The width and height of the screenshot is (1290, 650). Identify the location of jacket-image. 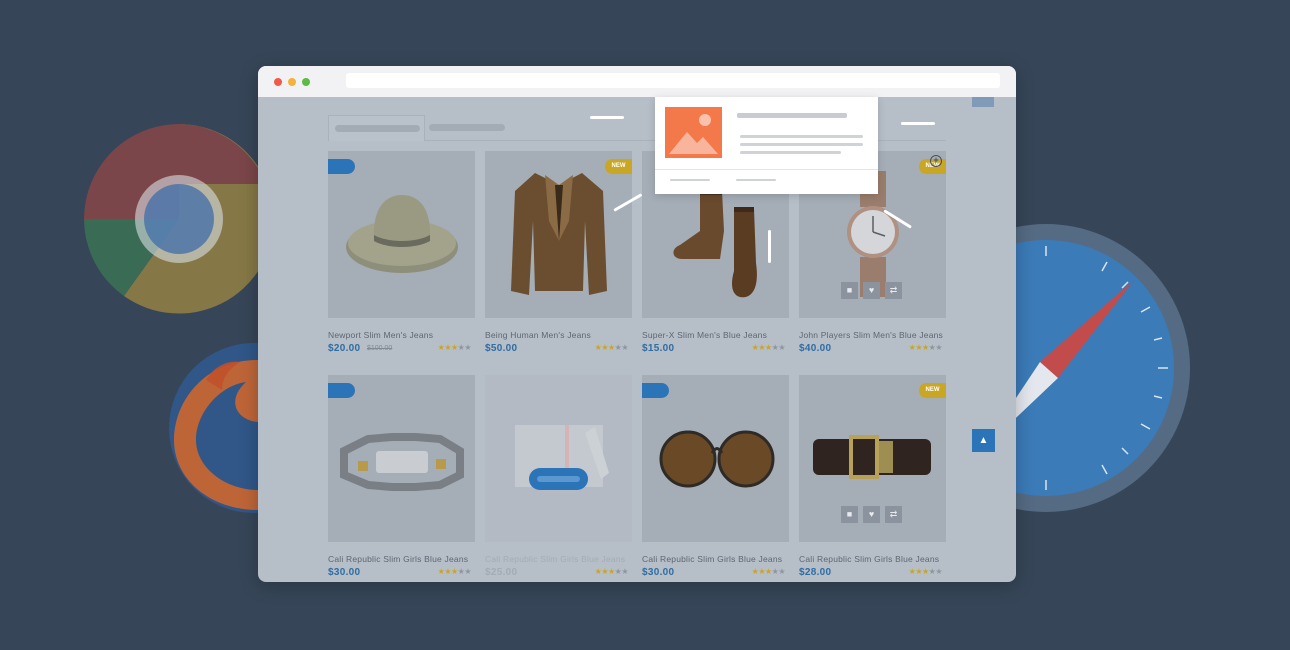
(559, 234).